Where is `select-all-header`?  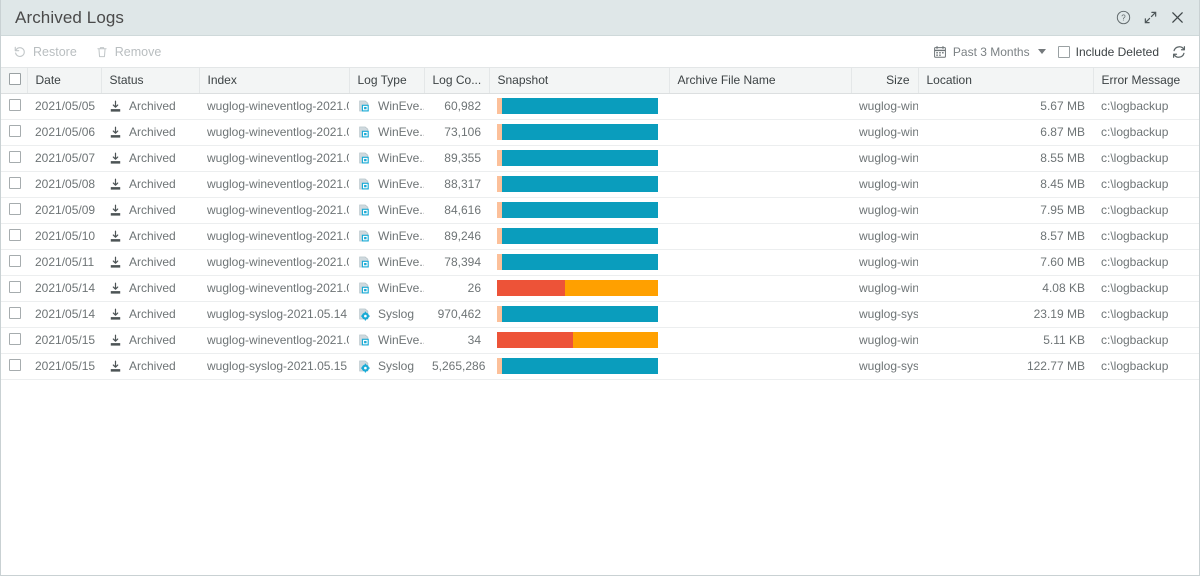 select-all-header is located at coordinates (14, 81).